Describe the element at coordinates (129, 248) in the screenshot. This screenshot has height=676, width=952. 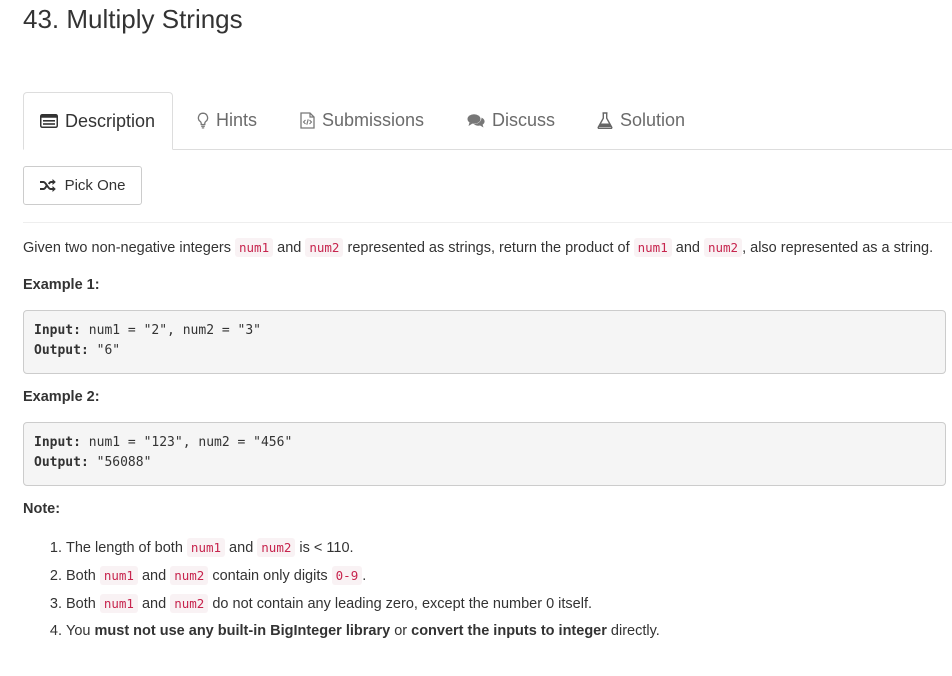
I see `text: Given two non-negative integers` at that location.